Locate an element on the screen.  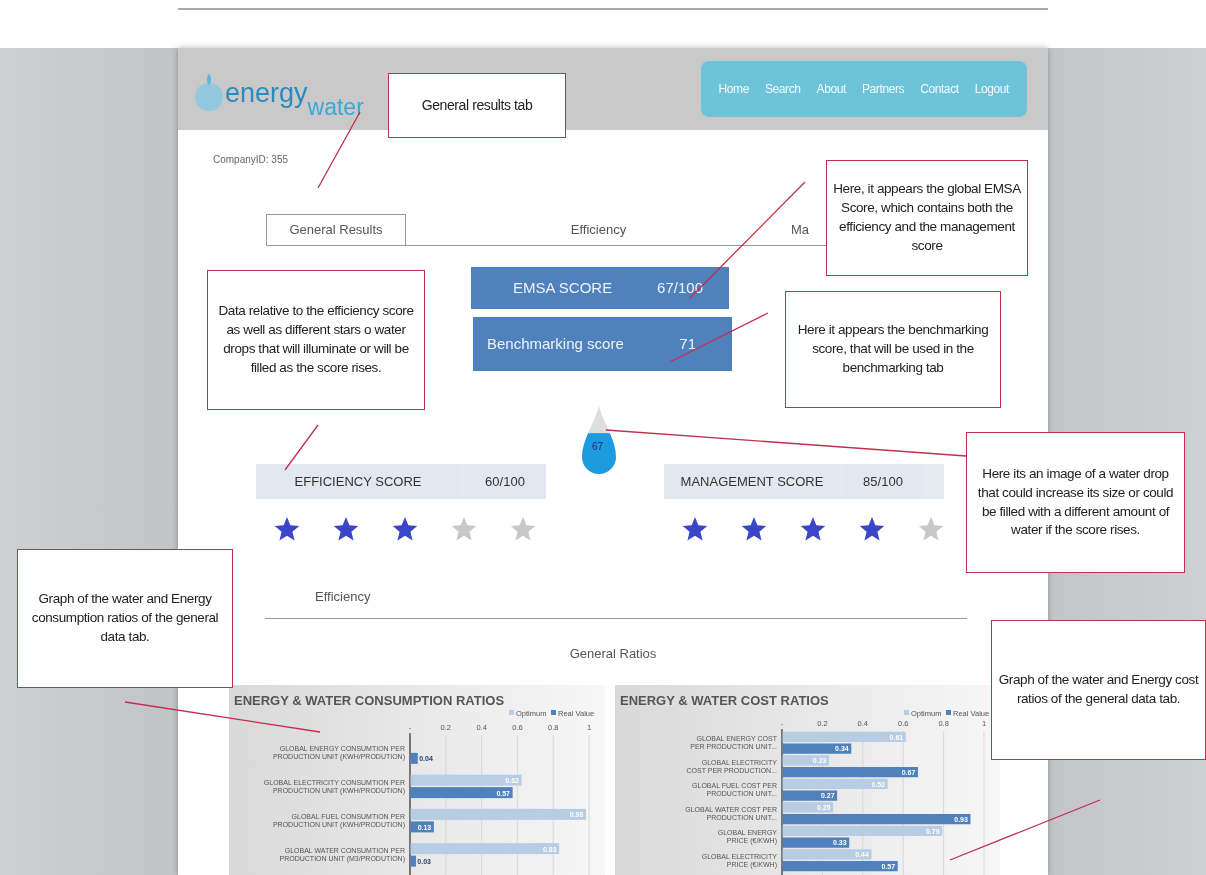
logo-text: water is located at coordinates (335, 107).